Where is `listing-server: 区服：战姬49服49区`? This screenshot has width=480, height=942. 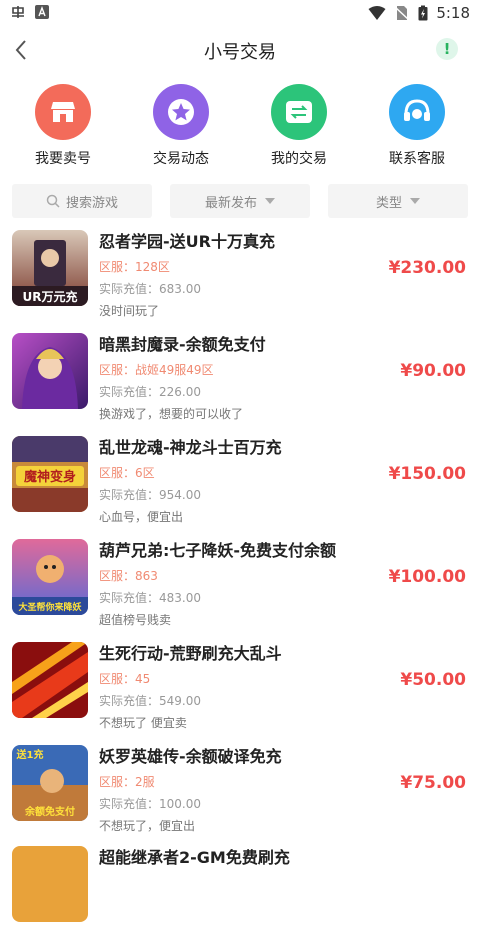
listing-server: 区服：战姬49服49区 is located at coordinates (156, 370).